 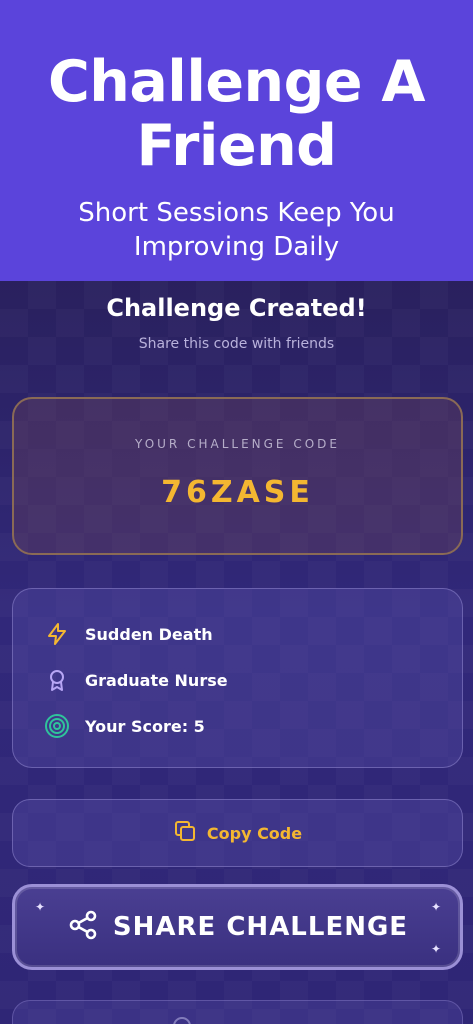 I want to click on copy-code-label: Copy Code, so click(x=254, y=833).